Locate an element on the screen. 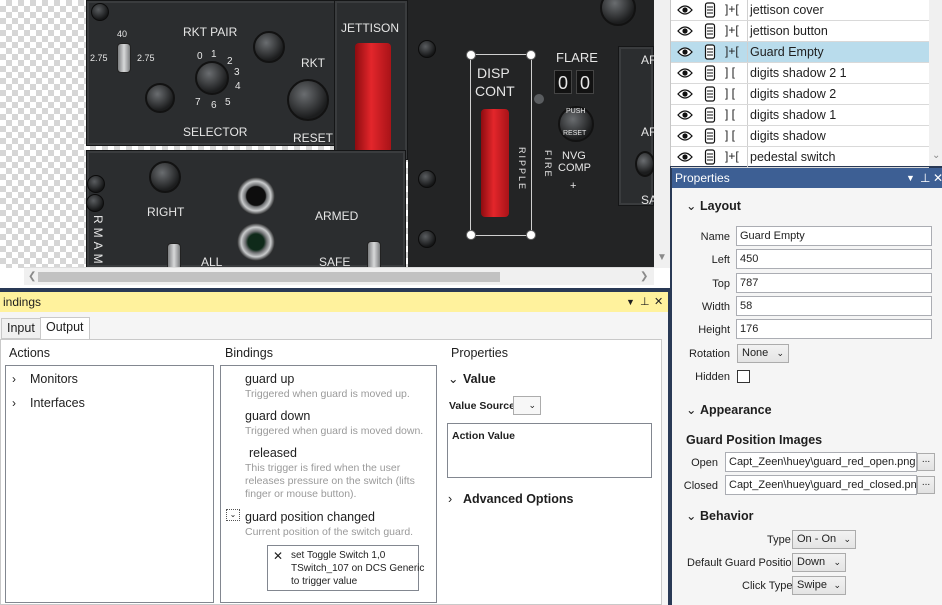  value-source-select: ⌄ is located at coordinates (527, 405).